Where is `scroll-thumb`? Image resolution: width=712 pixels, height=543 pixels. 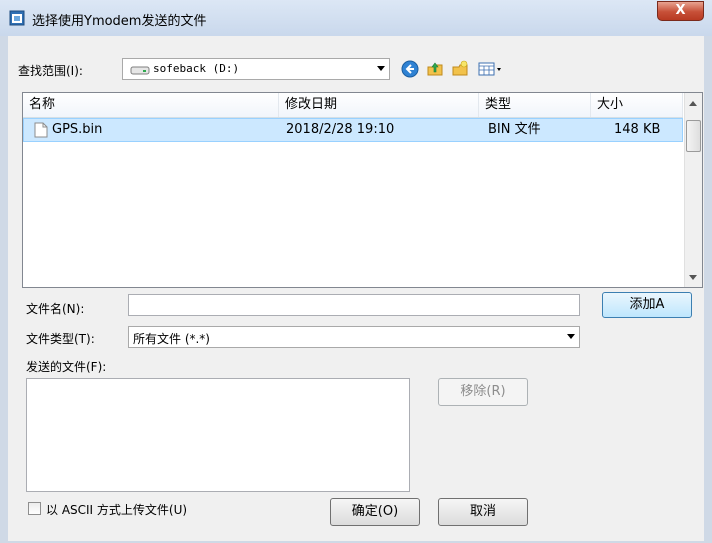 scroll-thumb is located at coordinates (693, 136).